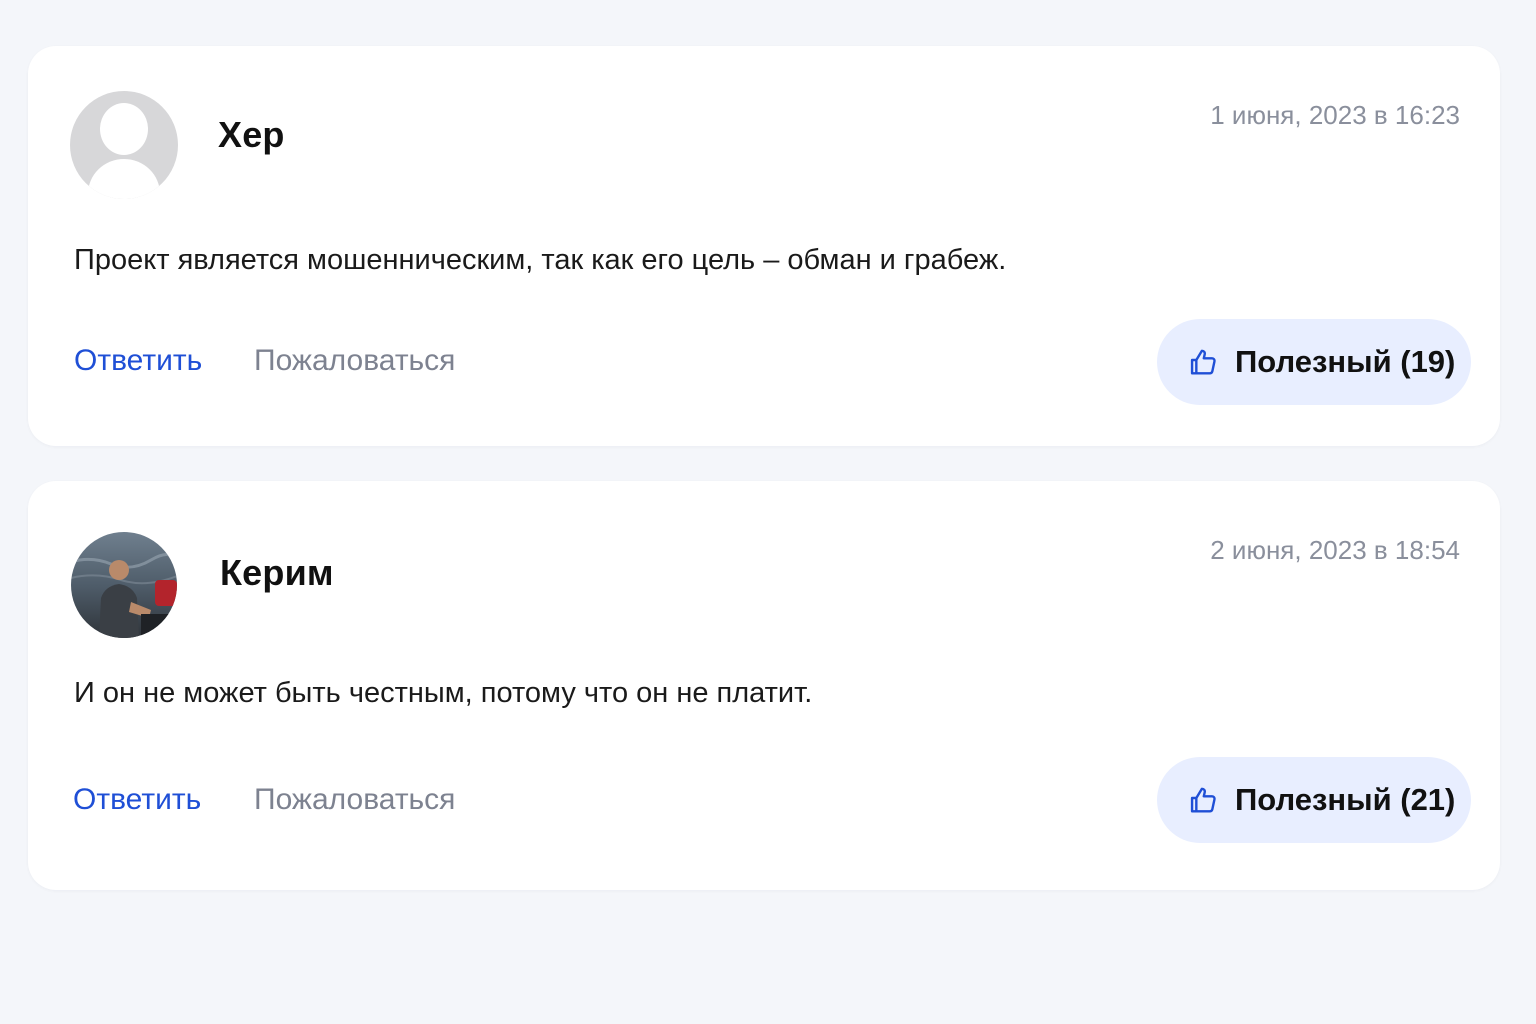 The height and width of the screenshot is (1024, 1536). I want to click on comment-date: 1 июня, 2023 в 16:23, so click(1335, 115).